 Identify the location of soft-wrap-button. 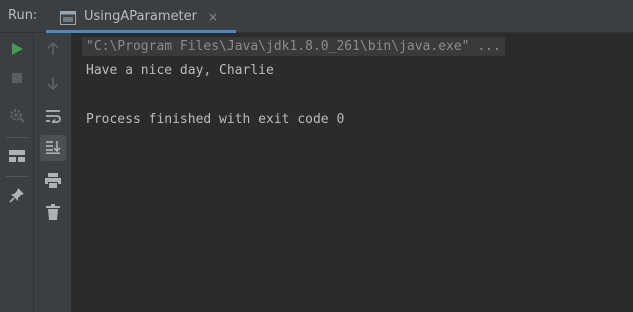
(53, 117).